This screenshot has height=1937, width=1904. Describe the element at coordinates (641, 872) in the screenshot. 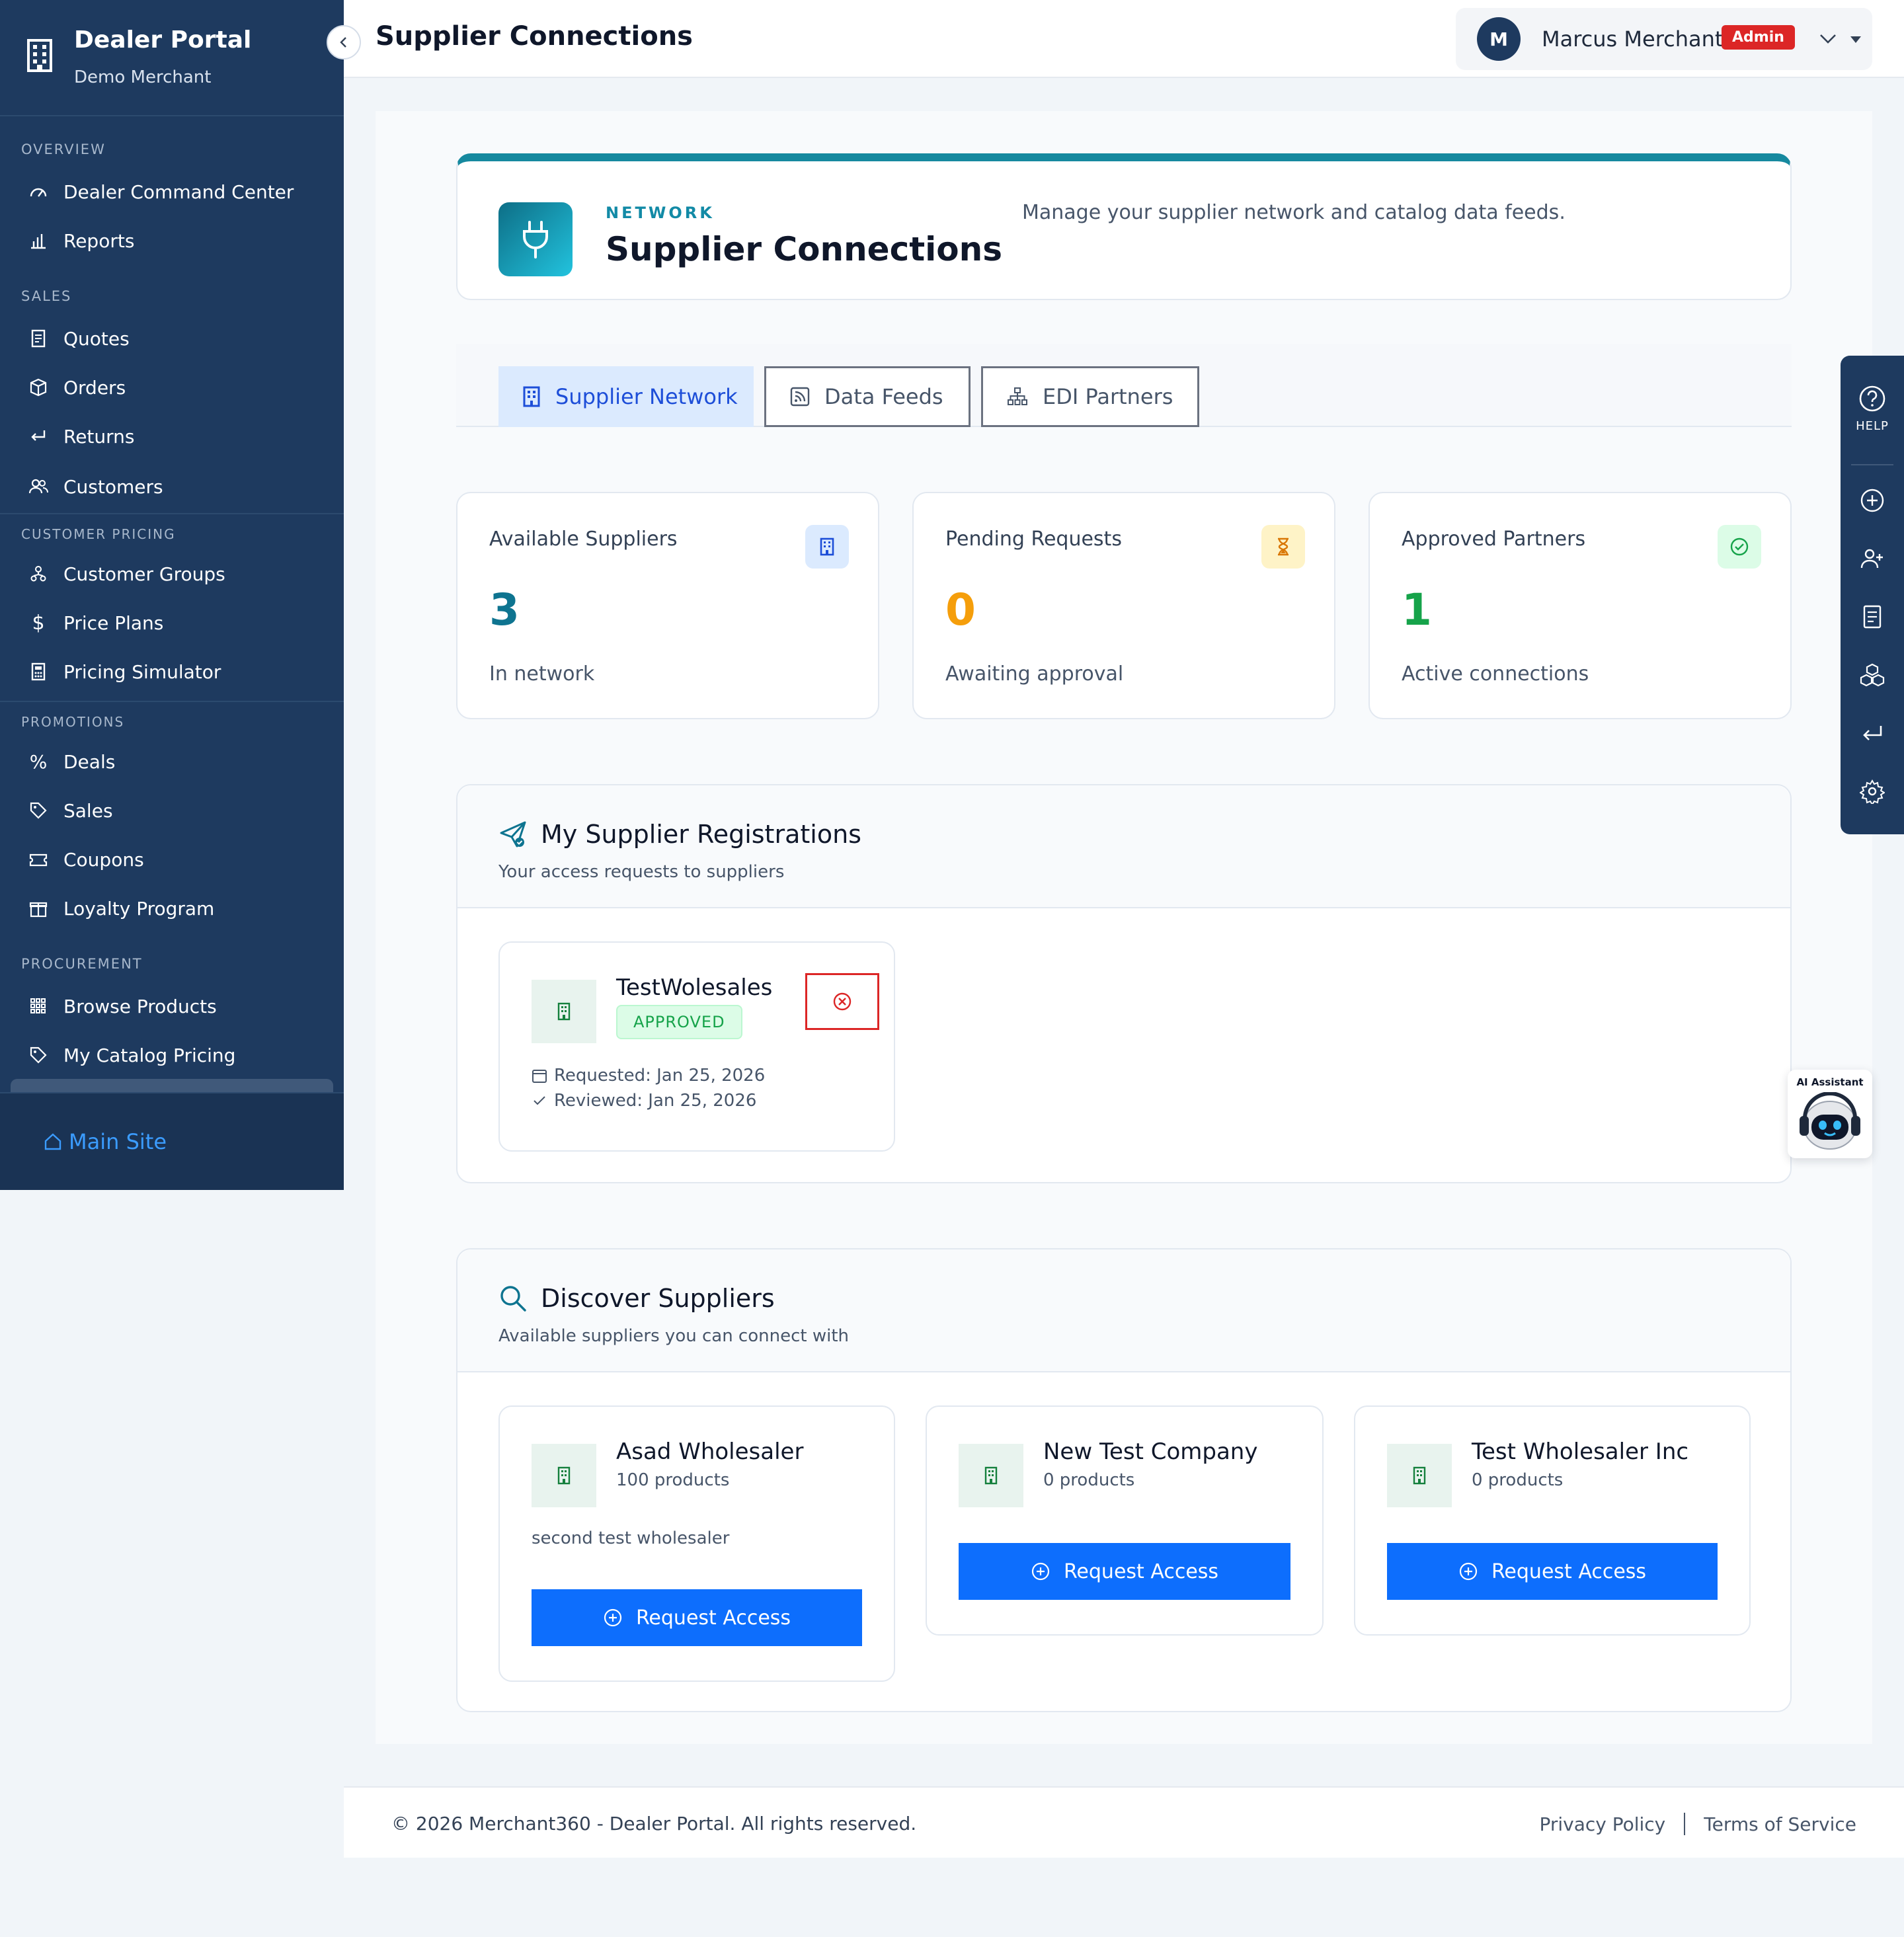

I see `section-subtitle: Your access requests to suppliers` at that location.